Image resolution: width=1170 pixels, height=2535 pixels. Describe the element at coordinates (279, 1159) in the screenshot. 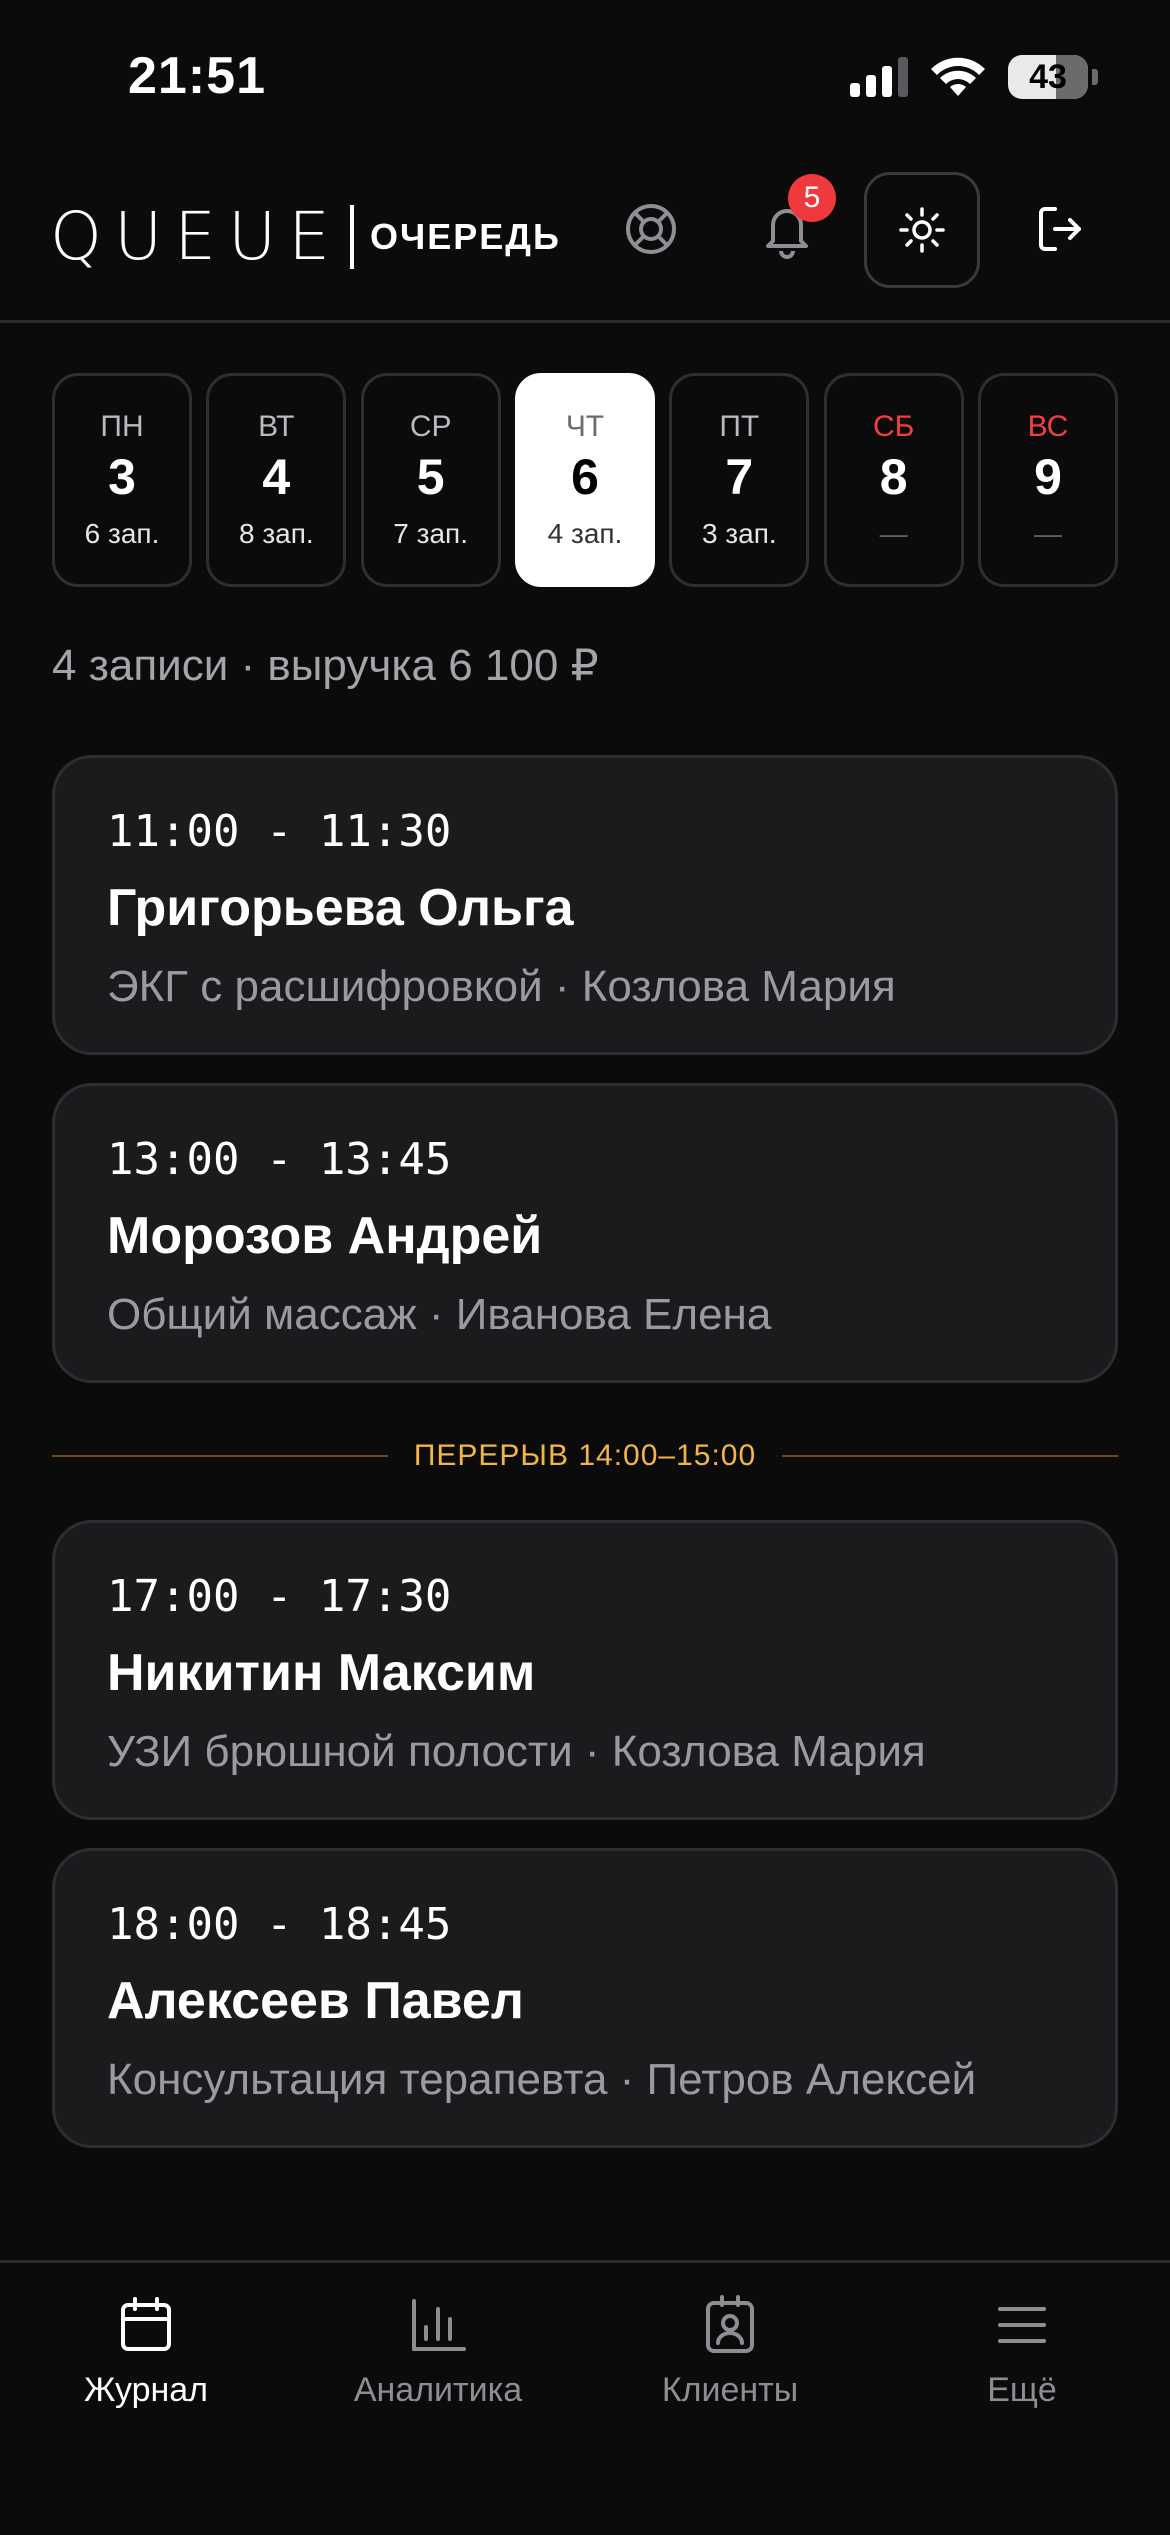

I see `appointment-time: 13:00 - 13:45` at that location.